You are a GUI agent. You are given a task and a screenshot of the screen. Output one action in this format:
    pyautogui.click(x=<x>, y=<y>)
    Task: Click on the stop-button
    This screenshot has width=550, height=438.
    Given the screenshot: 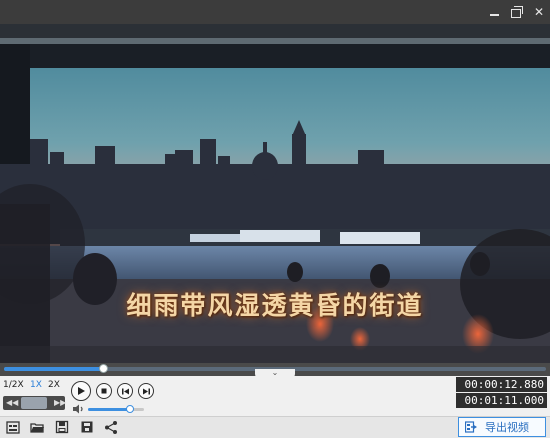 What is the action you would take?
    pyautogui.click(x=104, y=391)
    